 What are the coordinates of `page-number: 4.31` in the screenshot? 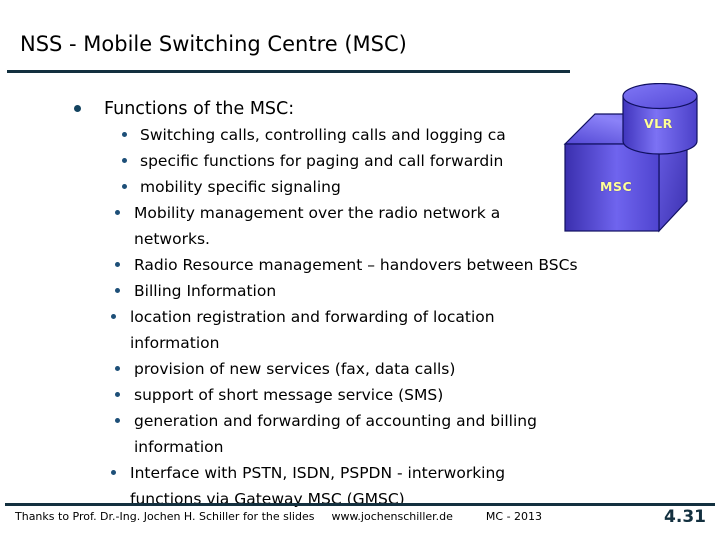 It's located at (685, 517).